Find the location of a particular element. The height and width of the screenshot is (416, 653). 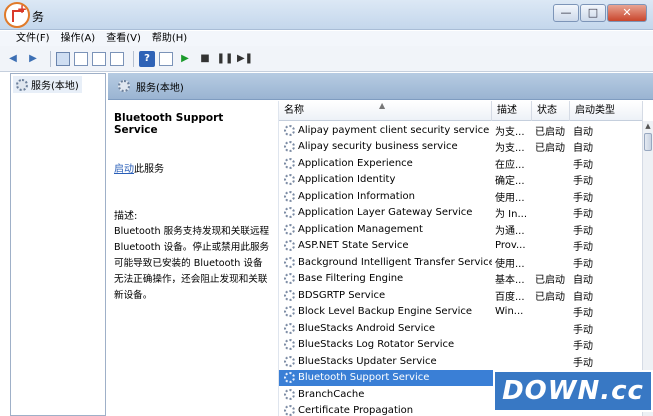

tree-item-services-local: 服务(本地) is located at coordinates (47, 84).